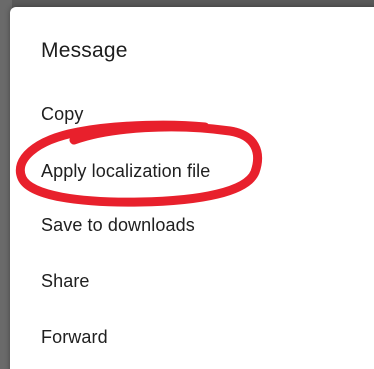 Image resolution: width=374 pixels, height=369 pixels. I want to click on menu-item-save-to-downloads: Save to downloads, so click(118, 225).